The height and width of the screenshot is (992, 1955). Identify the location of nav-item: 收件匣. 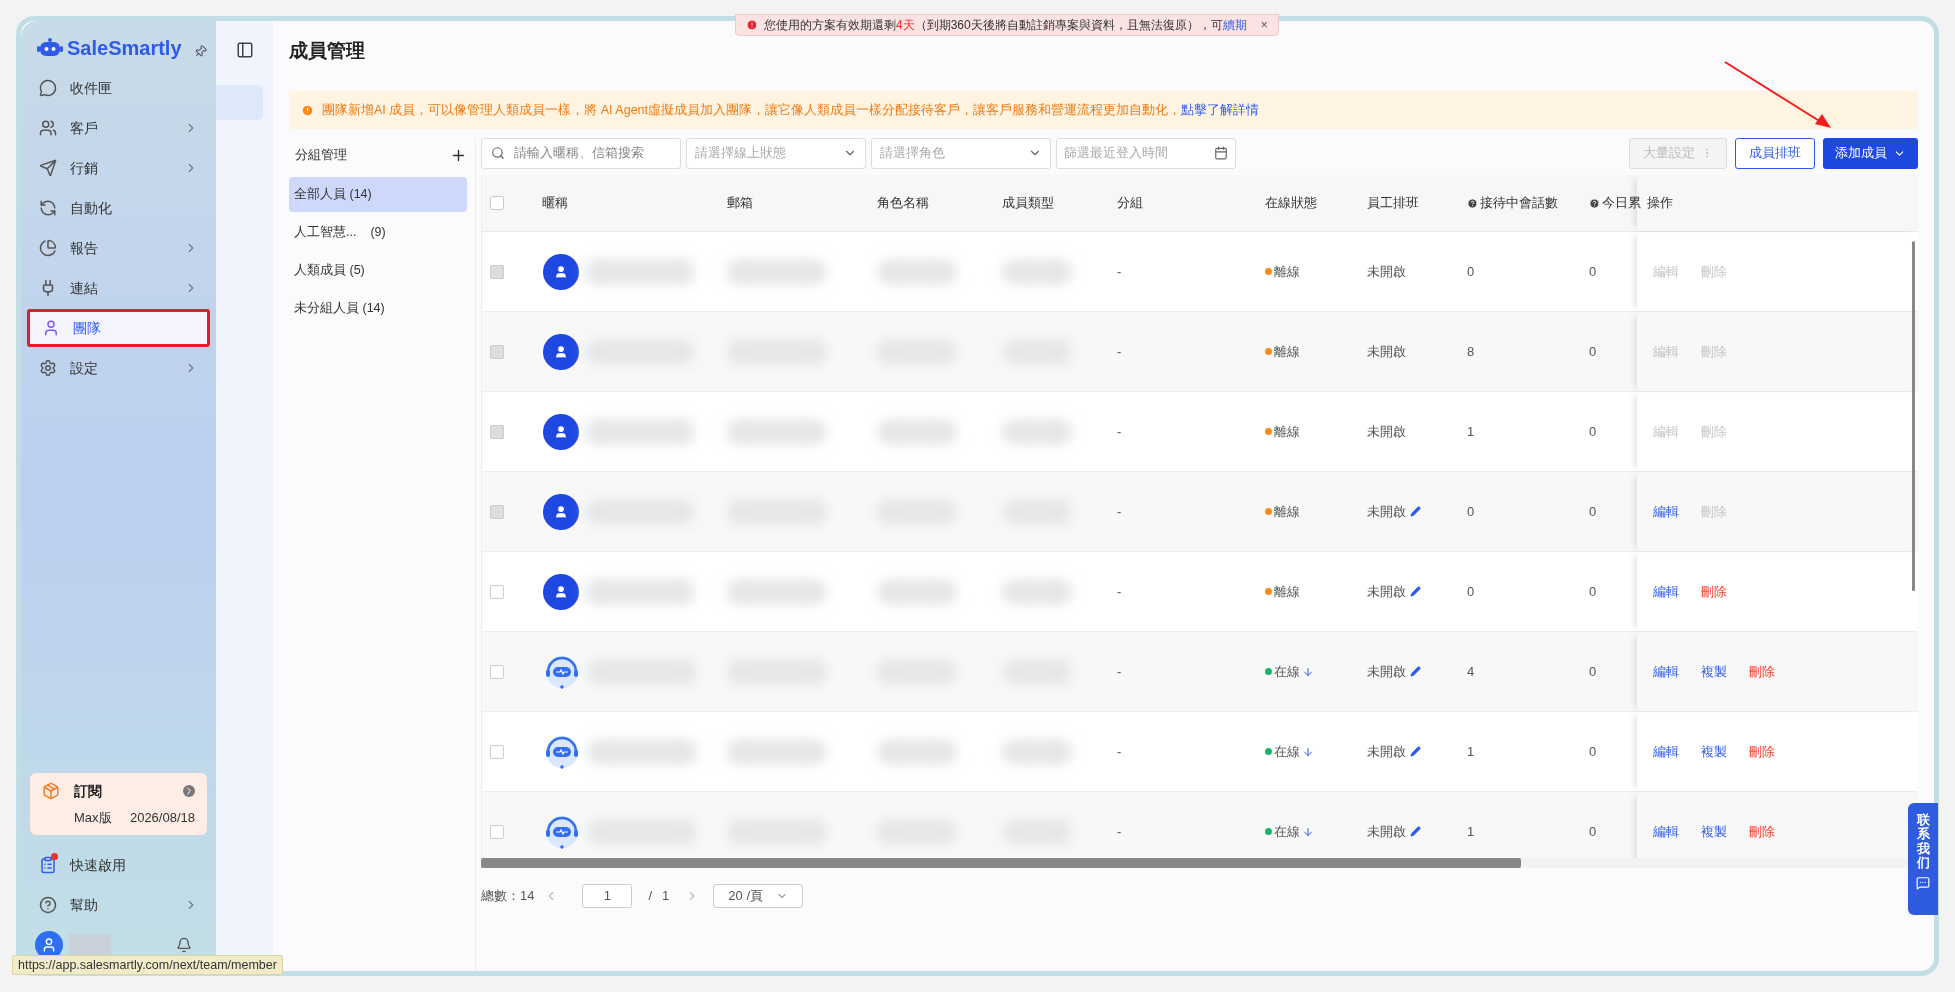
(118, 88).